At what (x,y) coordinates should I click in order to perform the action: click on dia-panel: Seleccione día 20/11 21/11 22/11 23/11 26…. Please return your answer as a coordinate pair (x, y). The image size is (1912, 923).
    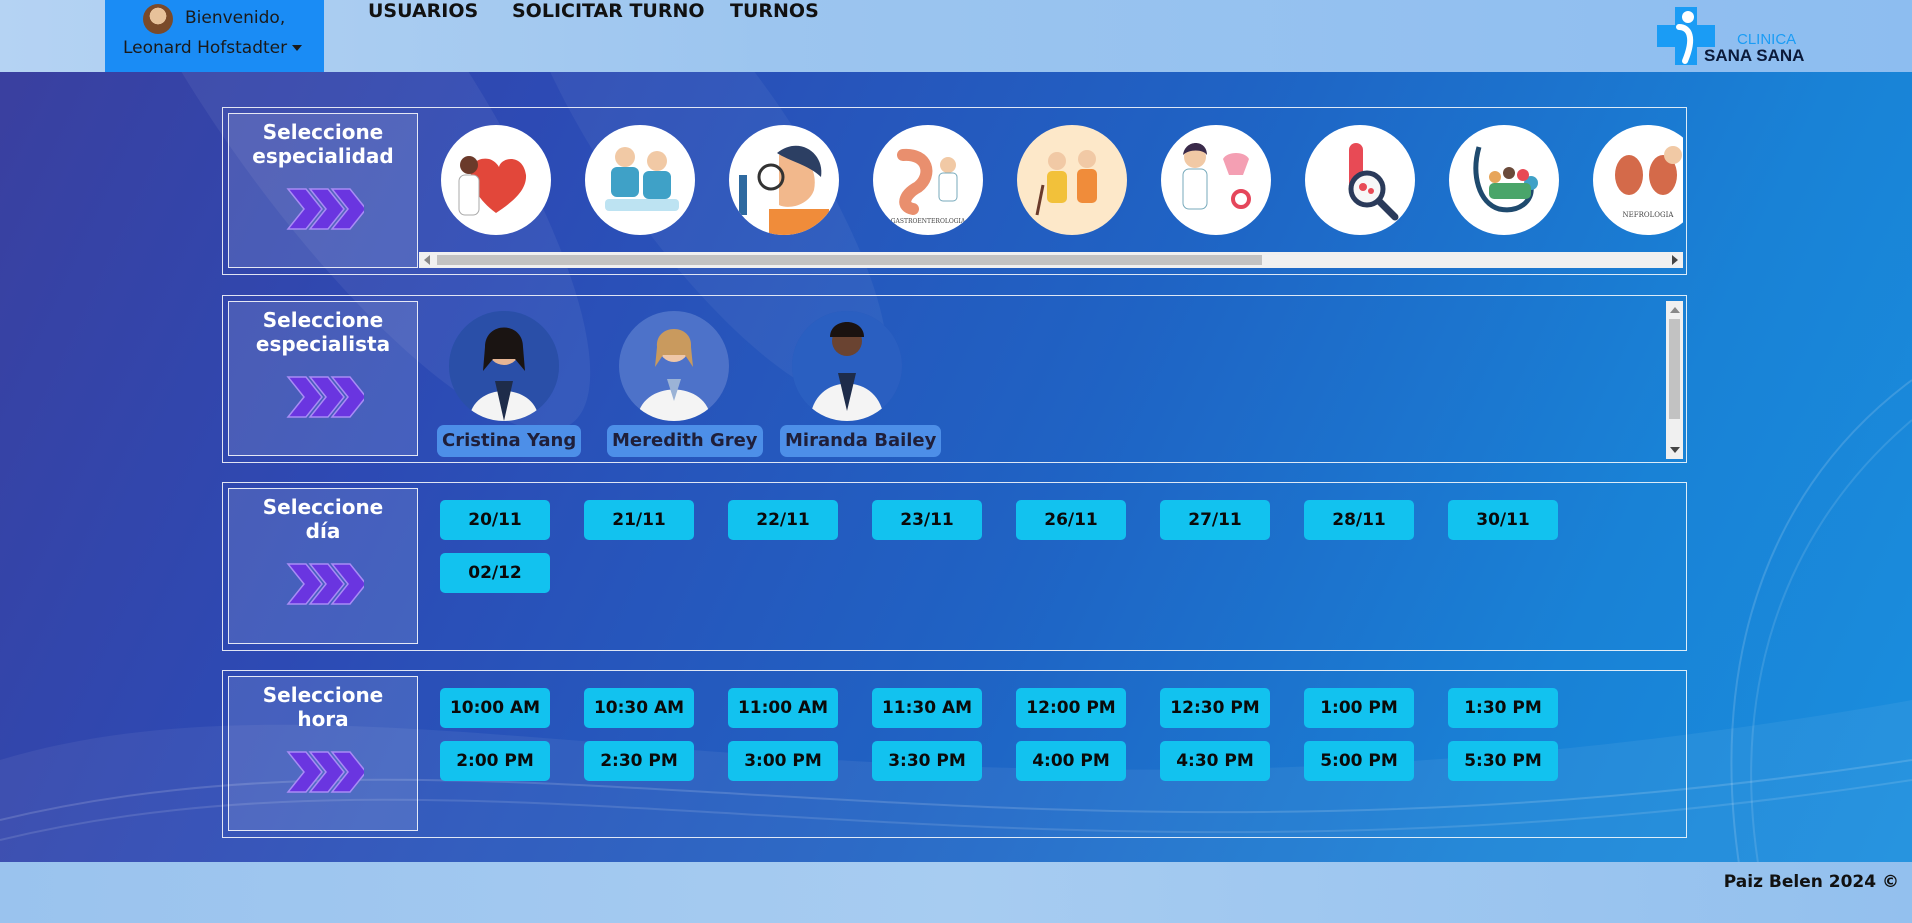
    Looking at the image, I should click on (954, 566).